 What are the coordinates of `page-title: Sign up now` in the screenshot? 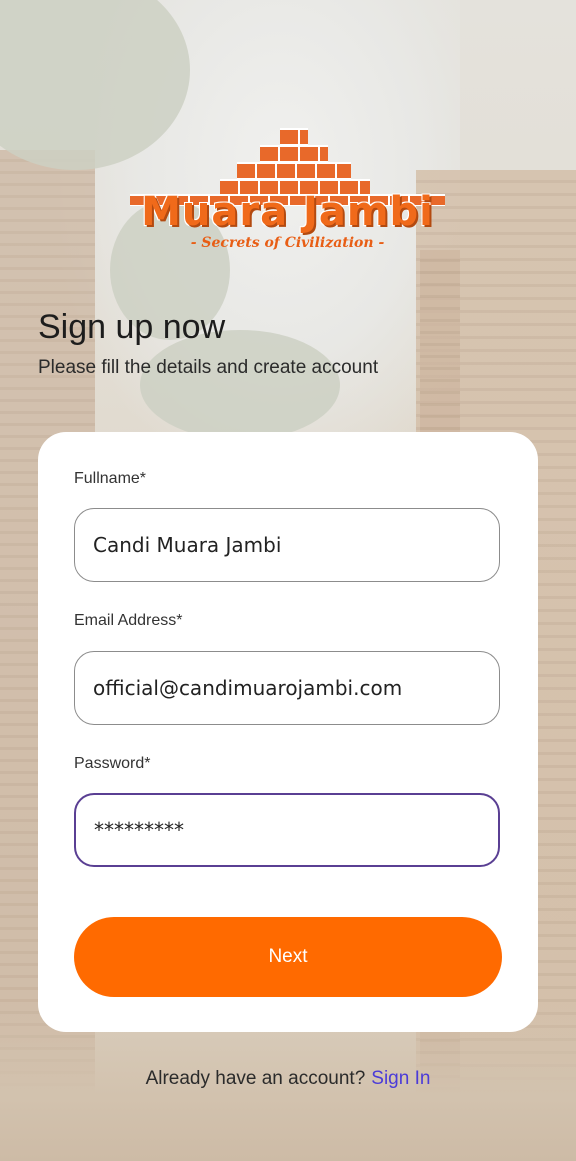 It's located at (132, 327).